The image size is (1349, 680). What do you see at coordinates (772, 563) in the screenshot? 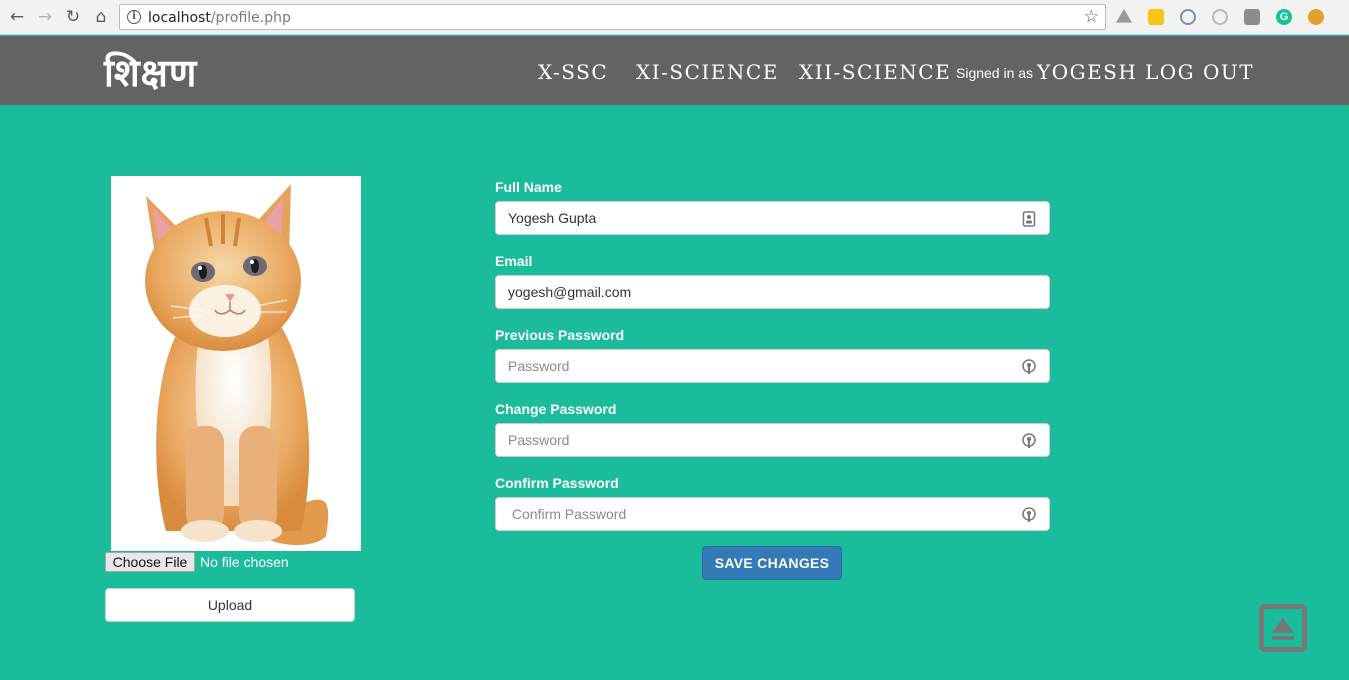
I see `save-changes-button: SAVE CHANGES` at bounding box center [772, 563].